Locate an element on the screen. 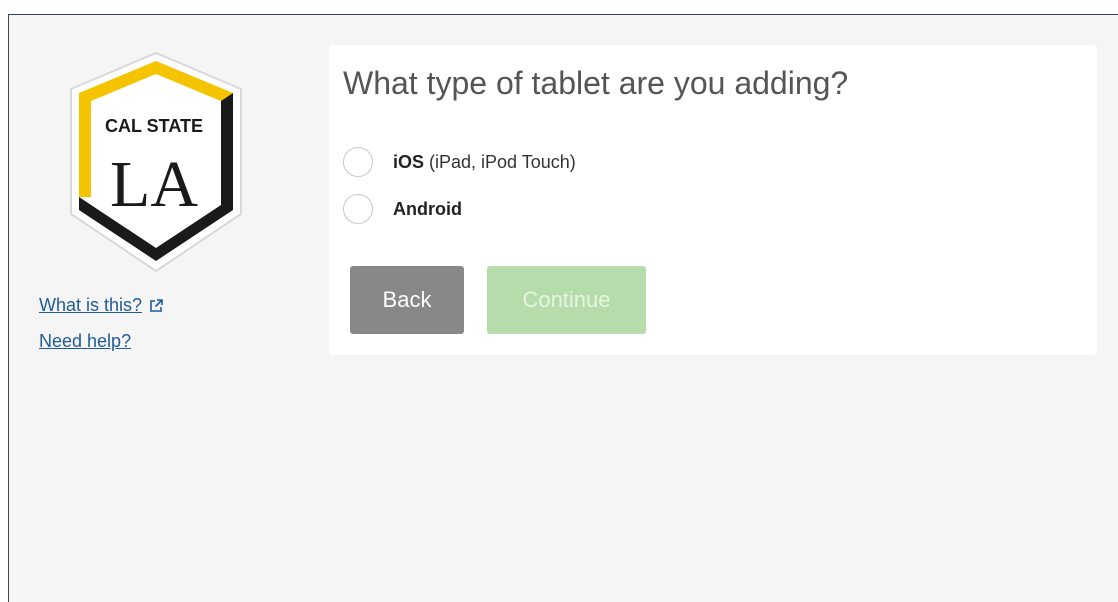 The image size is (1118, 602). logo-line2: LA is located at coordinates (154, 184).